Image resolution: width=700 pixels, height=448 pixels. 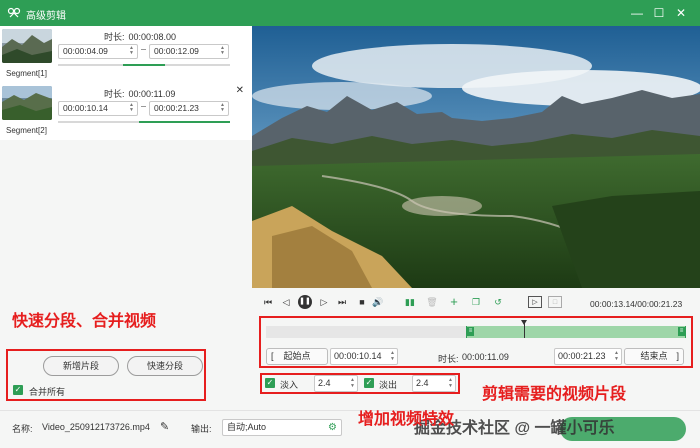 What do you see at coordinates (554, 394) in the screenshot?
I see `annotation-clip-needed: 剪辑需要的视频片段` at bounding box center [554, 394].